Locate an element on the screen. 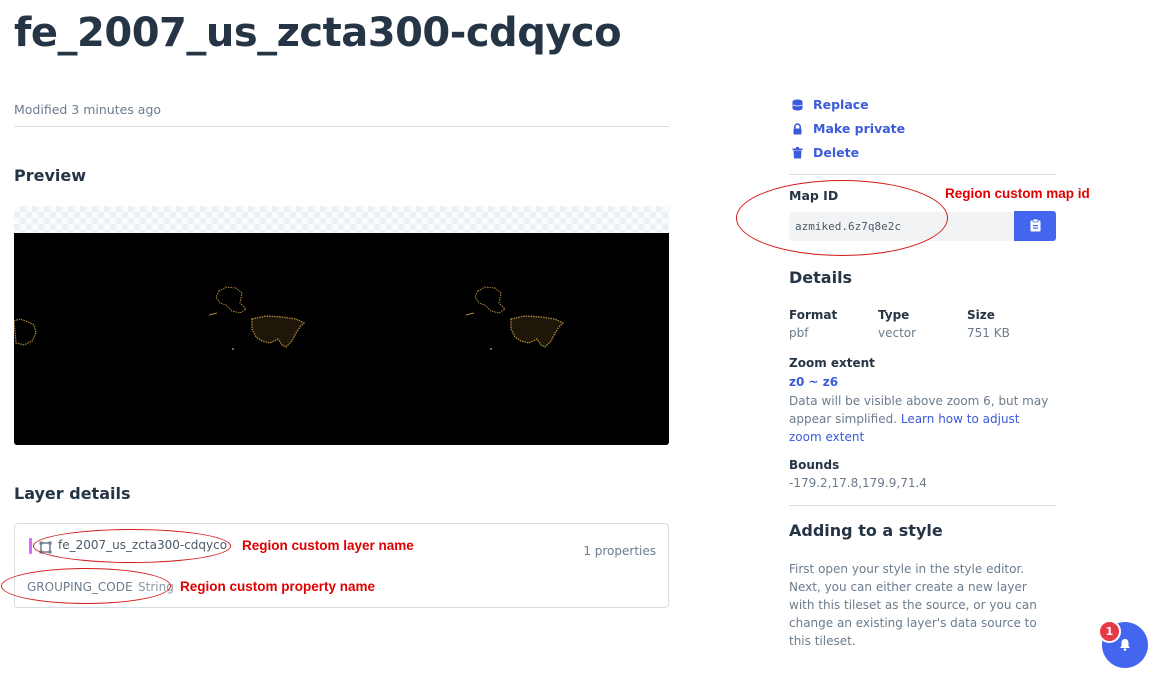 Image resolution: width=1153 pixels, height=674 pixels. copy-map-id-button is located at coordinates (1035, 226).